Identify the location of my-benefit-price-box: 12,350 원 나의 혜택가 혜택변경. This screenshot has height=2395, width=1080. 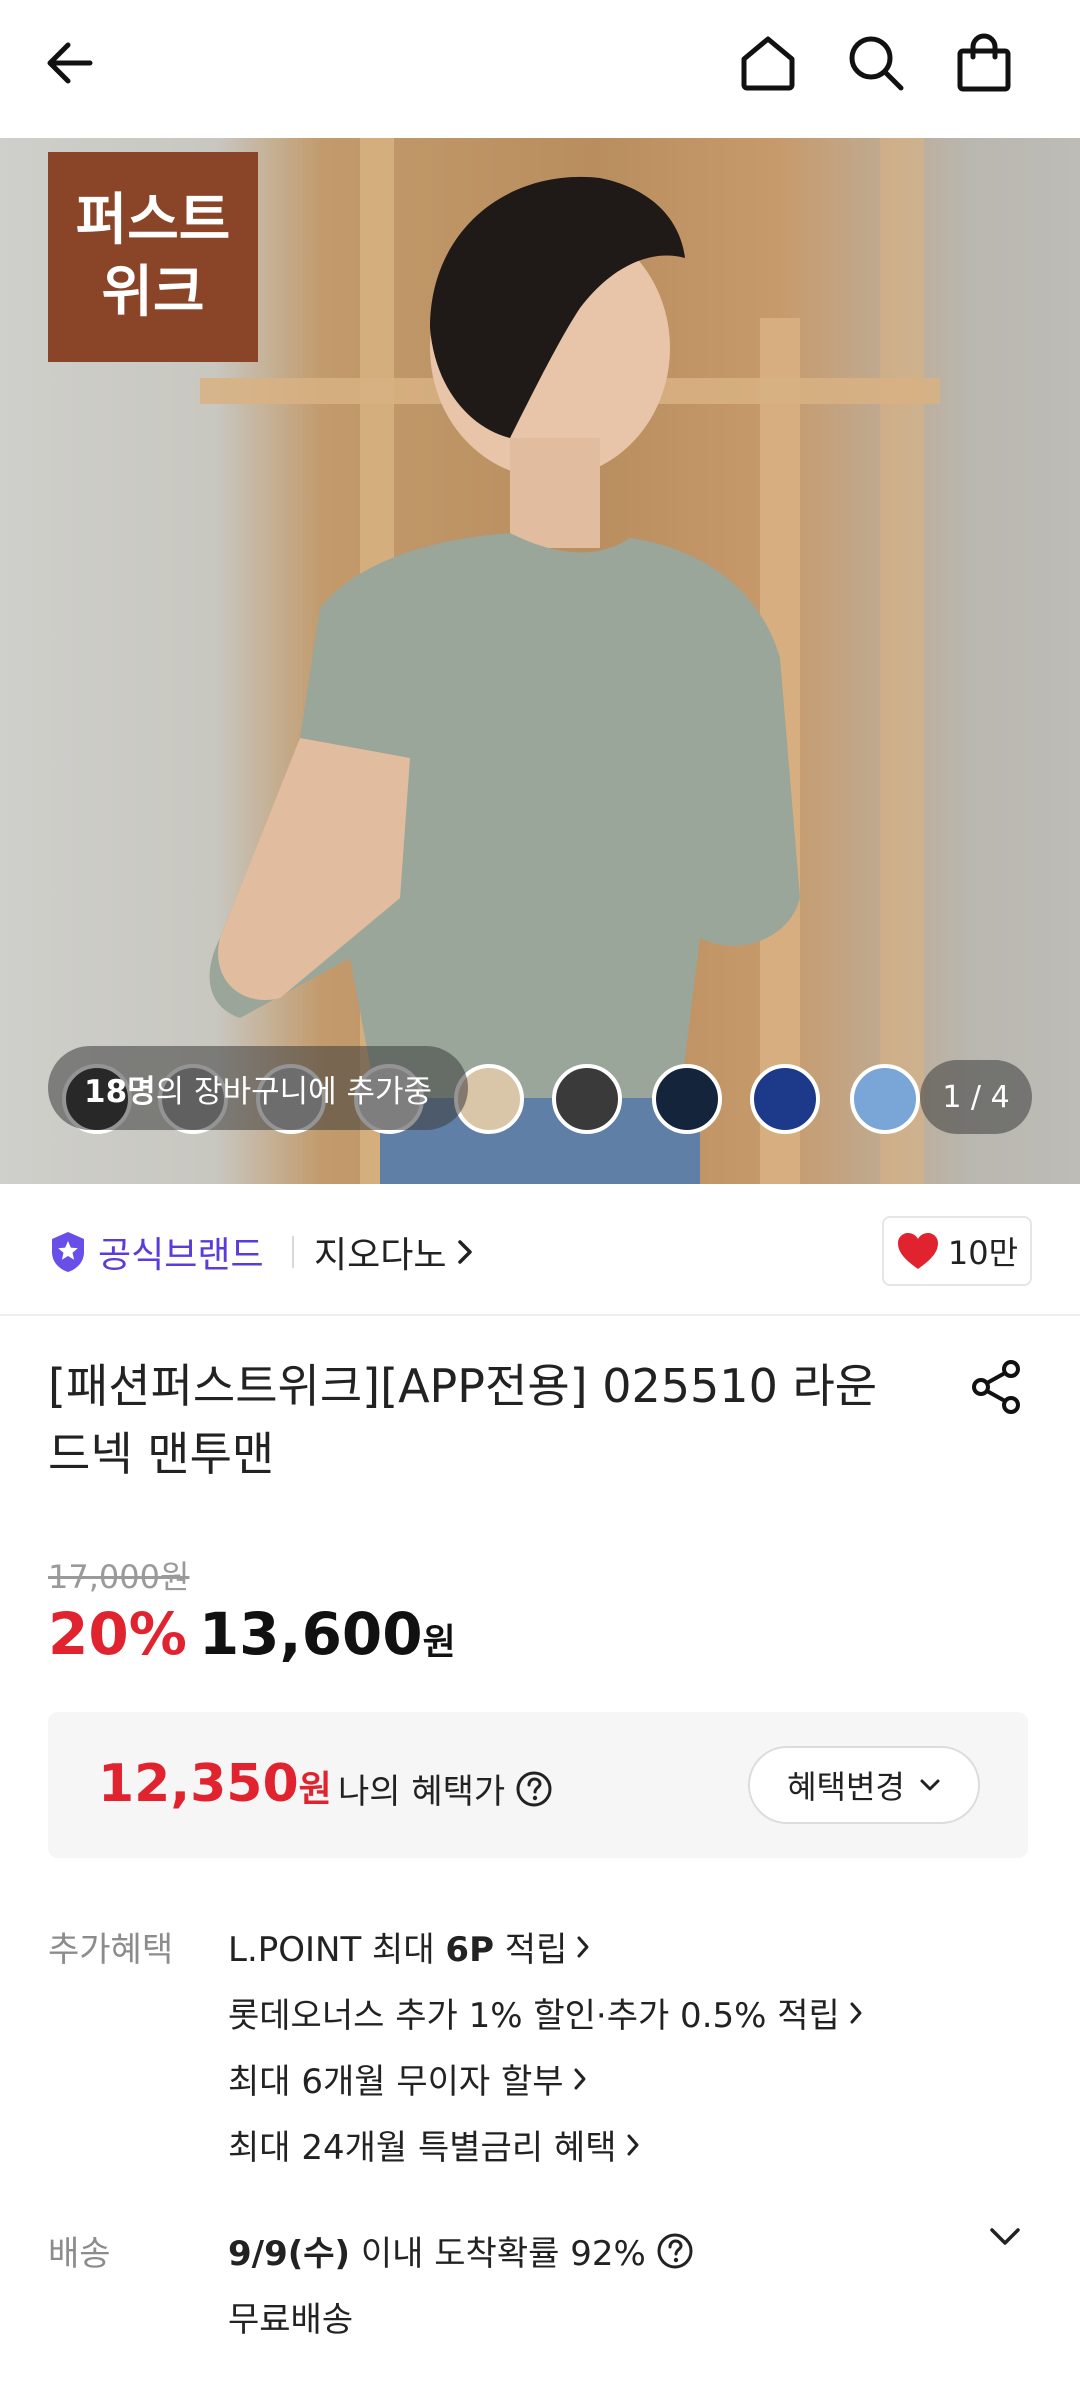
(538, 1785).